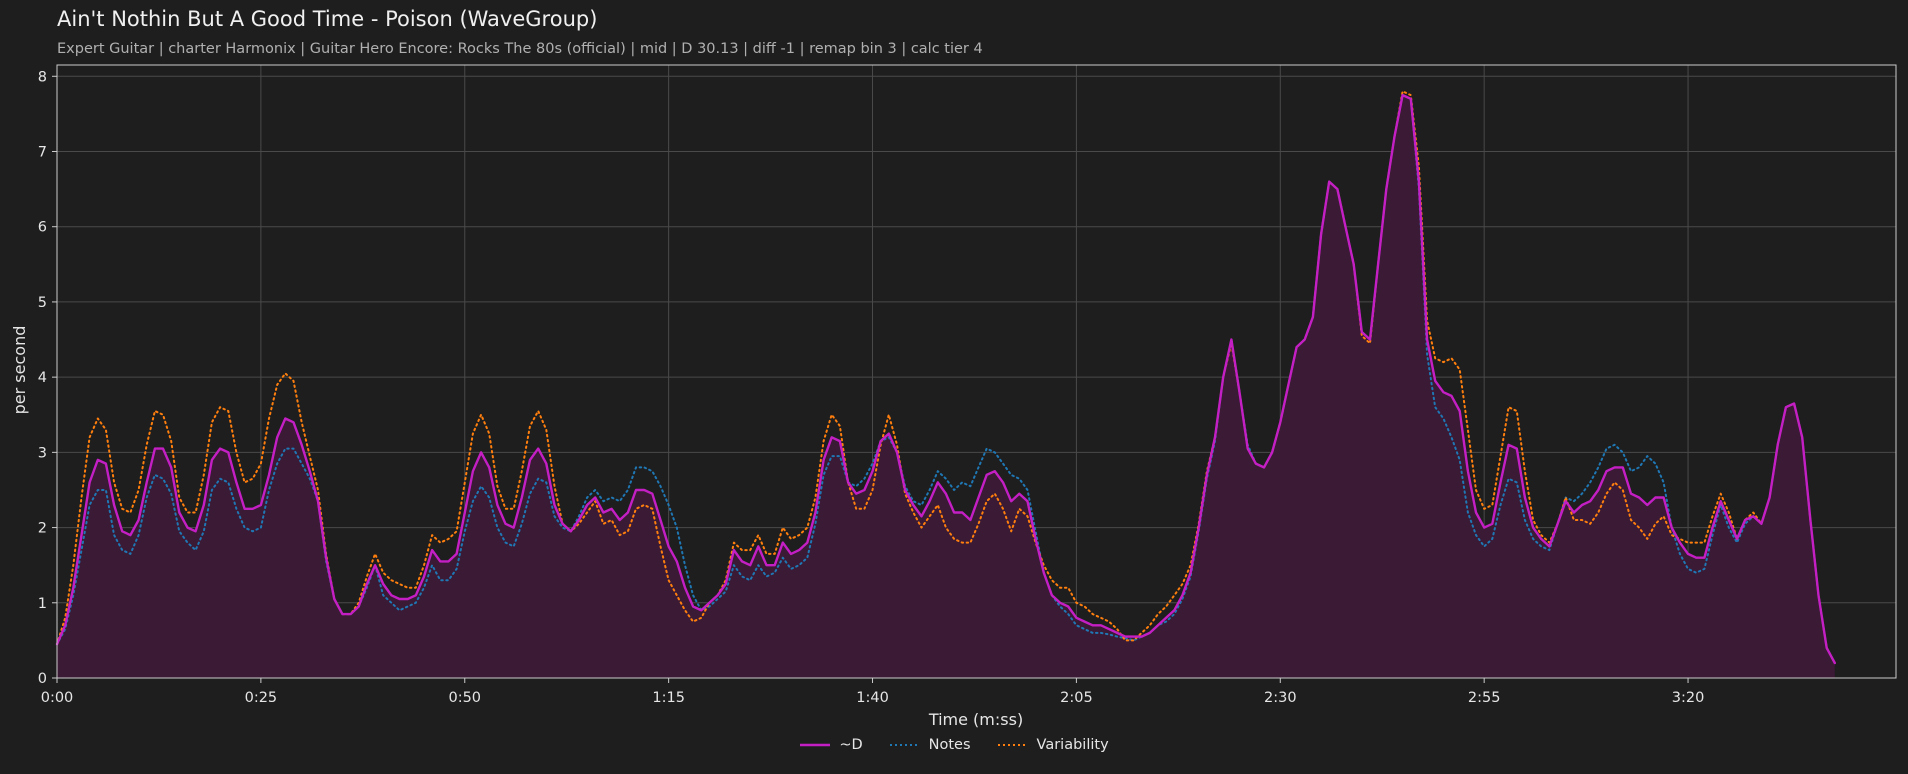 Image resolution: width=1908 pixels, height=774 pixels. What do you see at coordinates (42, 77) in the screenshot?
I see `y-tick-label: 8` at bounding box center [42, 77].